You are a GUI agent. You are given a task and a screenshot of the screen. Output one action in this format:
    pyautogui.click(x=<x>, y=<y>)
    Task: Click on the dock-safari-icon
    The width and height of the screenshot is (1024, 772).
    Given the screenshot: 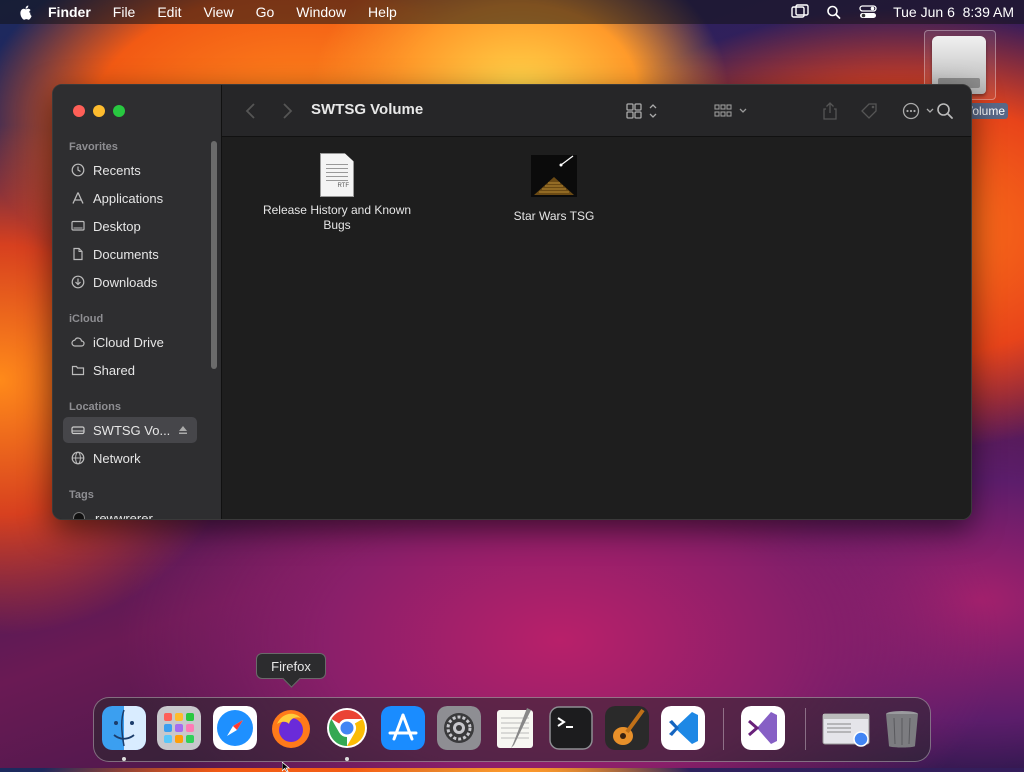 What is the action you would take?
    pyautogui.click(x=235, y=728)
    